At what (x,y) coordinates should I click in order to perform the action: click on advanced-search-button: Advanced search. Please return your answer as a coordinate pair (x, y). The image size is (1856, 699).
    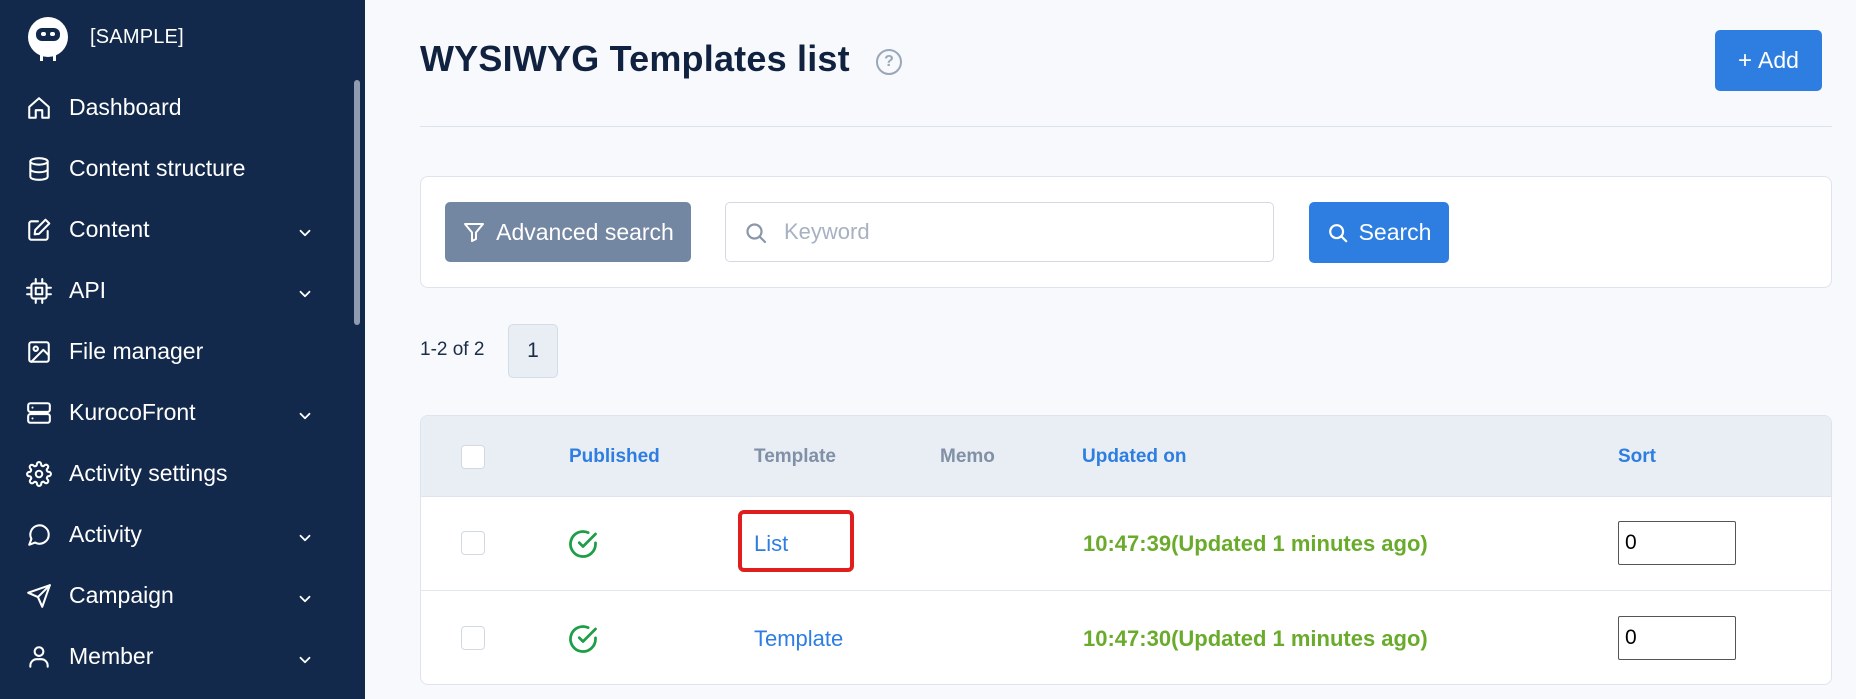
    Looking at the image, I should click on (568, 232).